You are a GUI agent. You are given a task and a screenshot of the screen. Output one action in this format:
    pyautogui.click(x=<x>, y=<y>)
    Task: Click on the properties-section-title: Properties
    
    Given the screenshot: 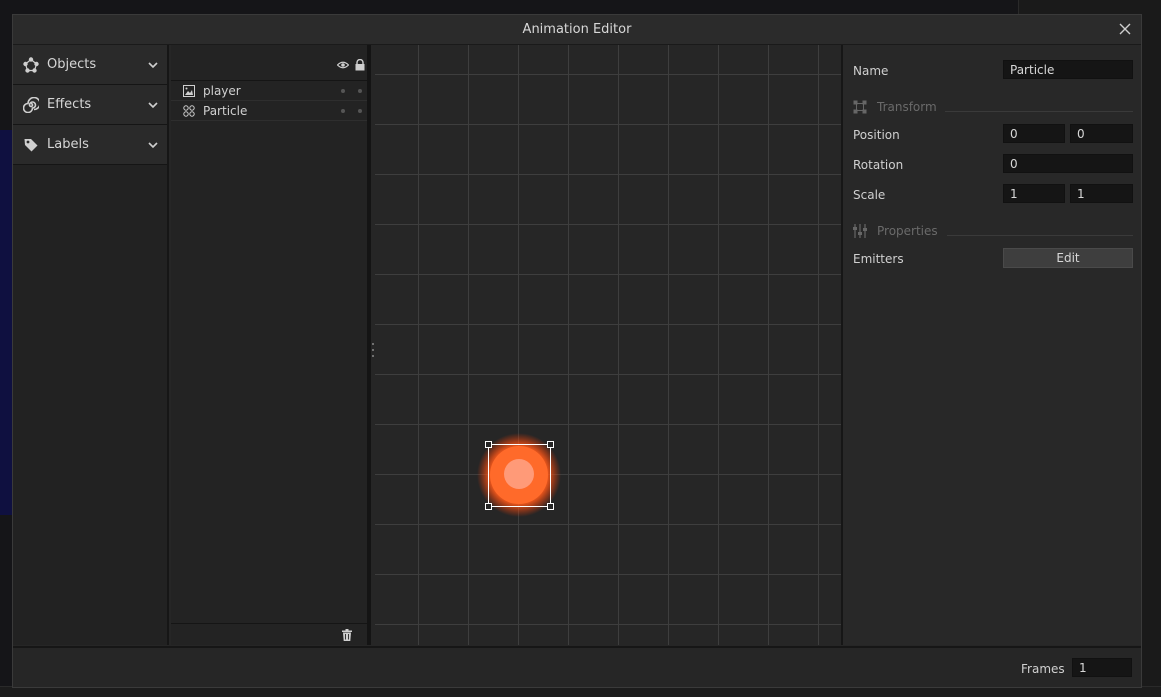 What is the action you would take?
    pyautogui.click(x=907, y=231)
    